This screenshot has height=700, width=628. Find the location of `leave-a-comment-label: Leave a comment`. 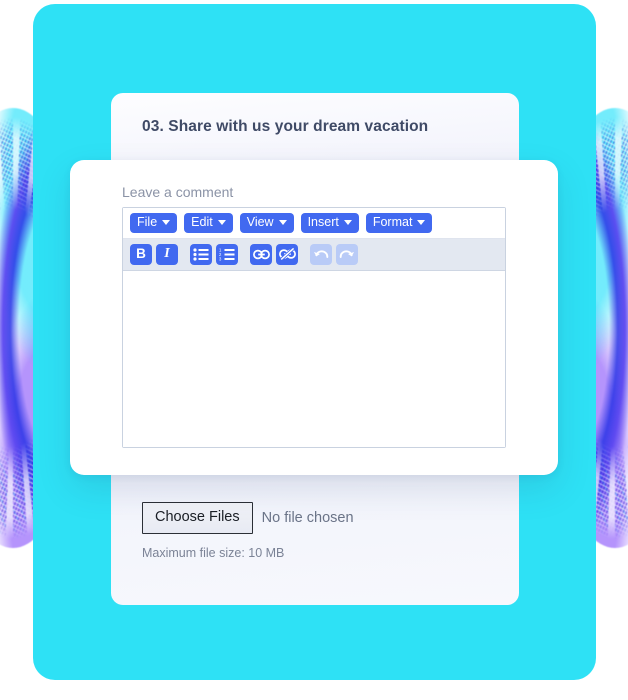

leave-a-comment-label: Leave a comment is located at coordinates (178, 192).